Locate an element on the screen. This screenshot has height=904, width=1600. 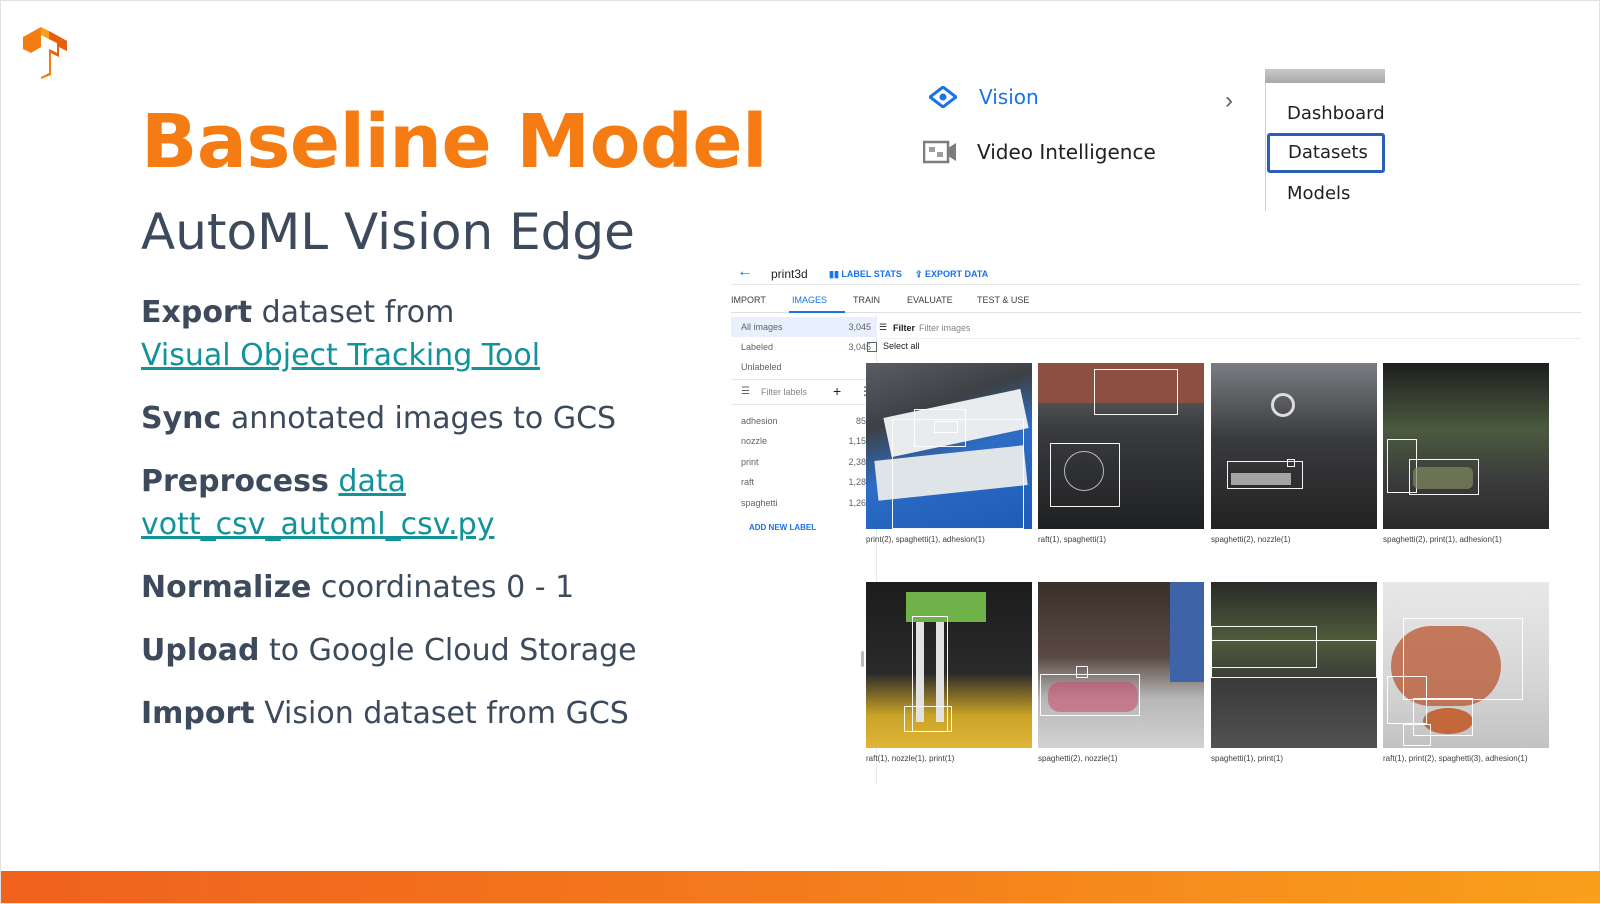
nav-item-video-intelligence: Video Intelligence is located at coordinates (1039, 152).